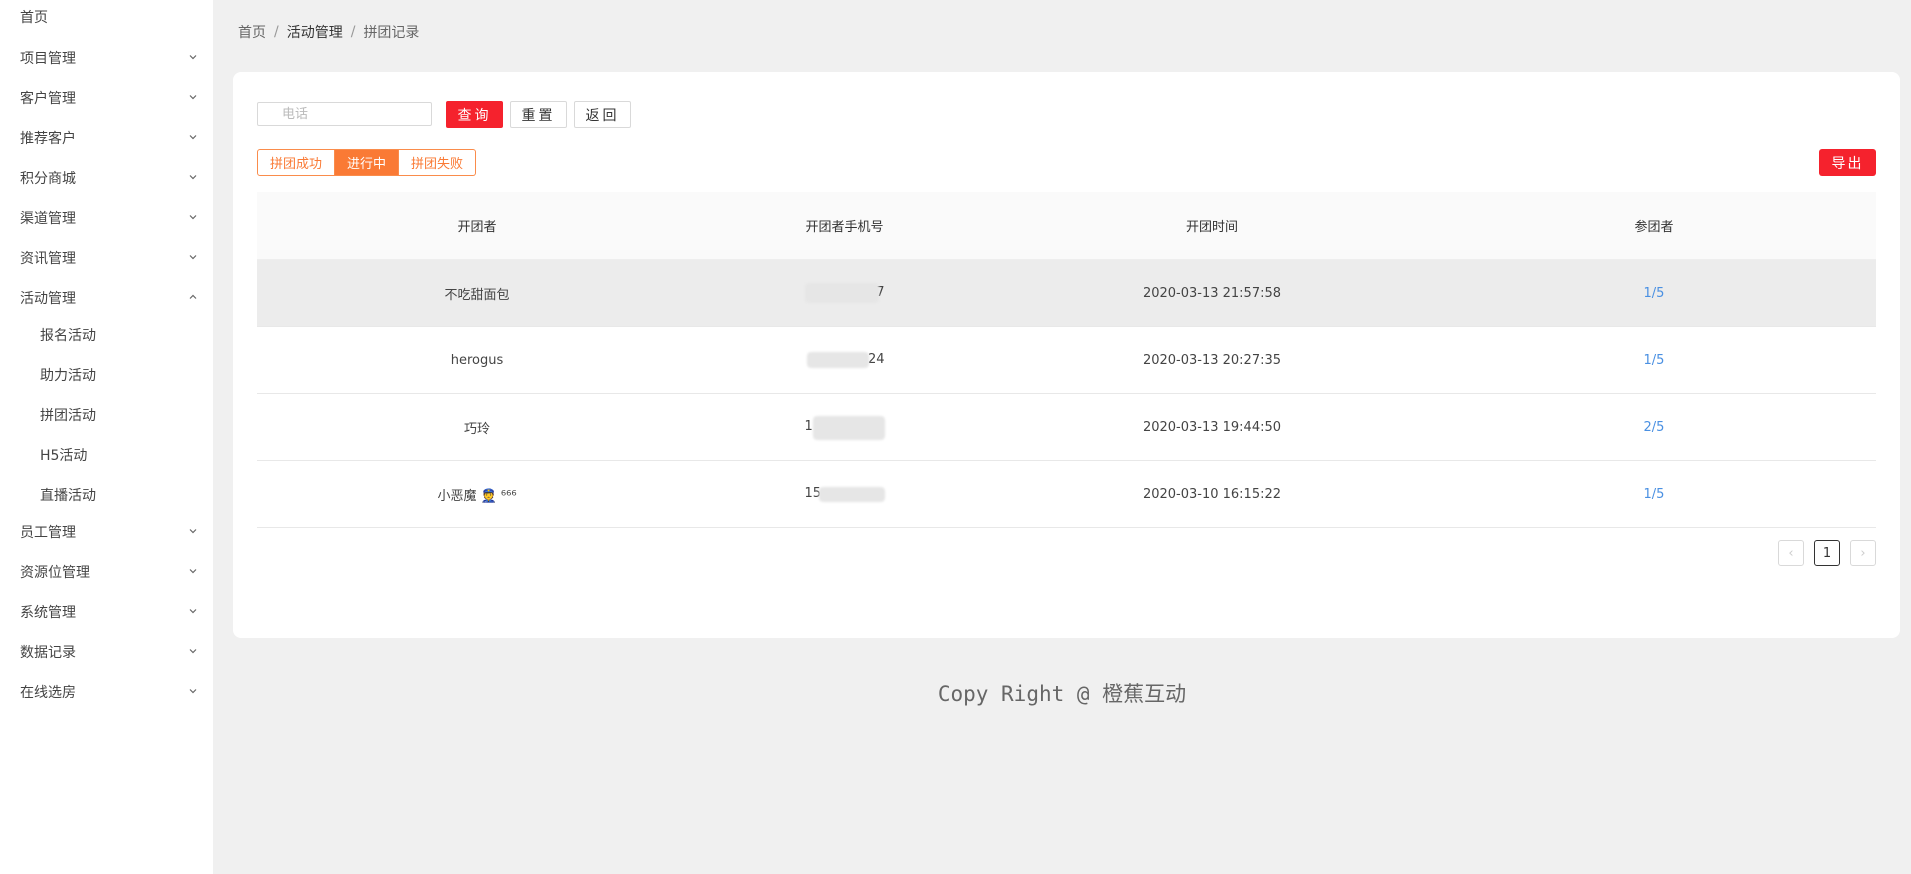 The image size is (1911, 874). I want to click on sidebar-item-referrals: 推荐客户, so click(106, 138).